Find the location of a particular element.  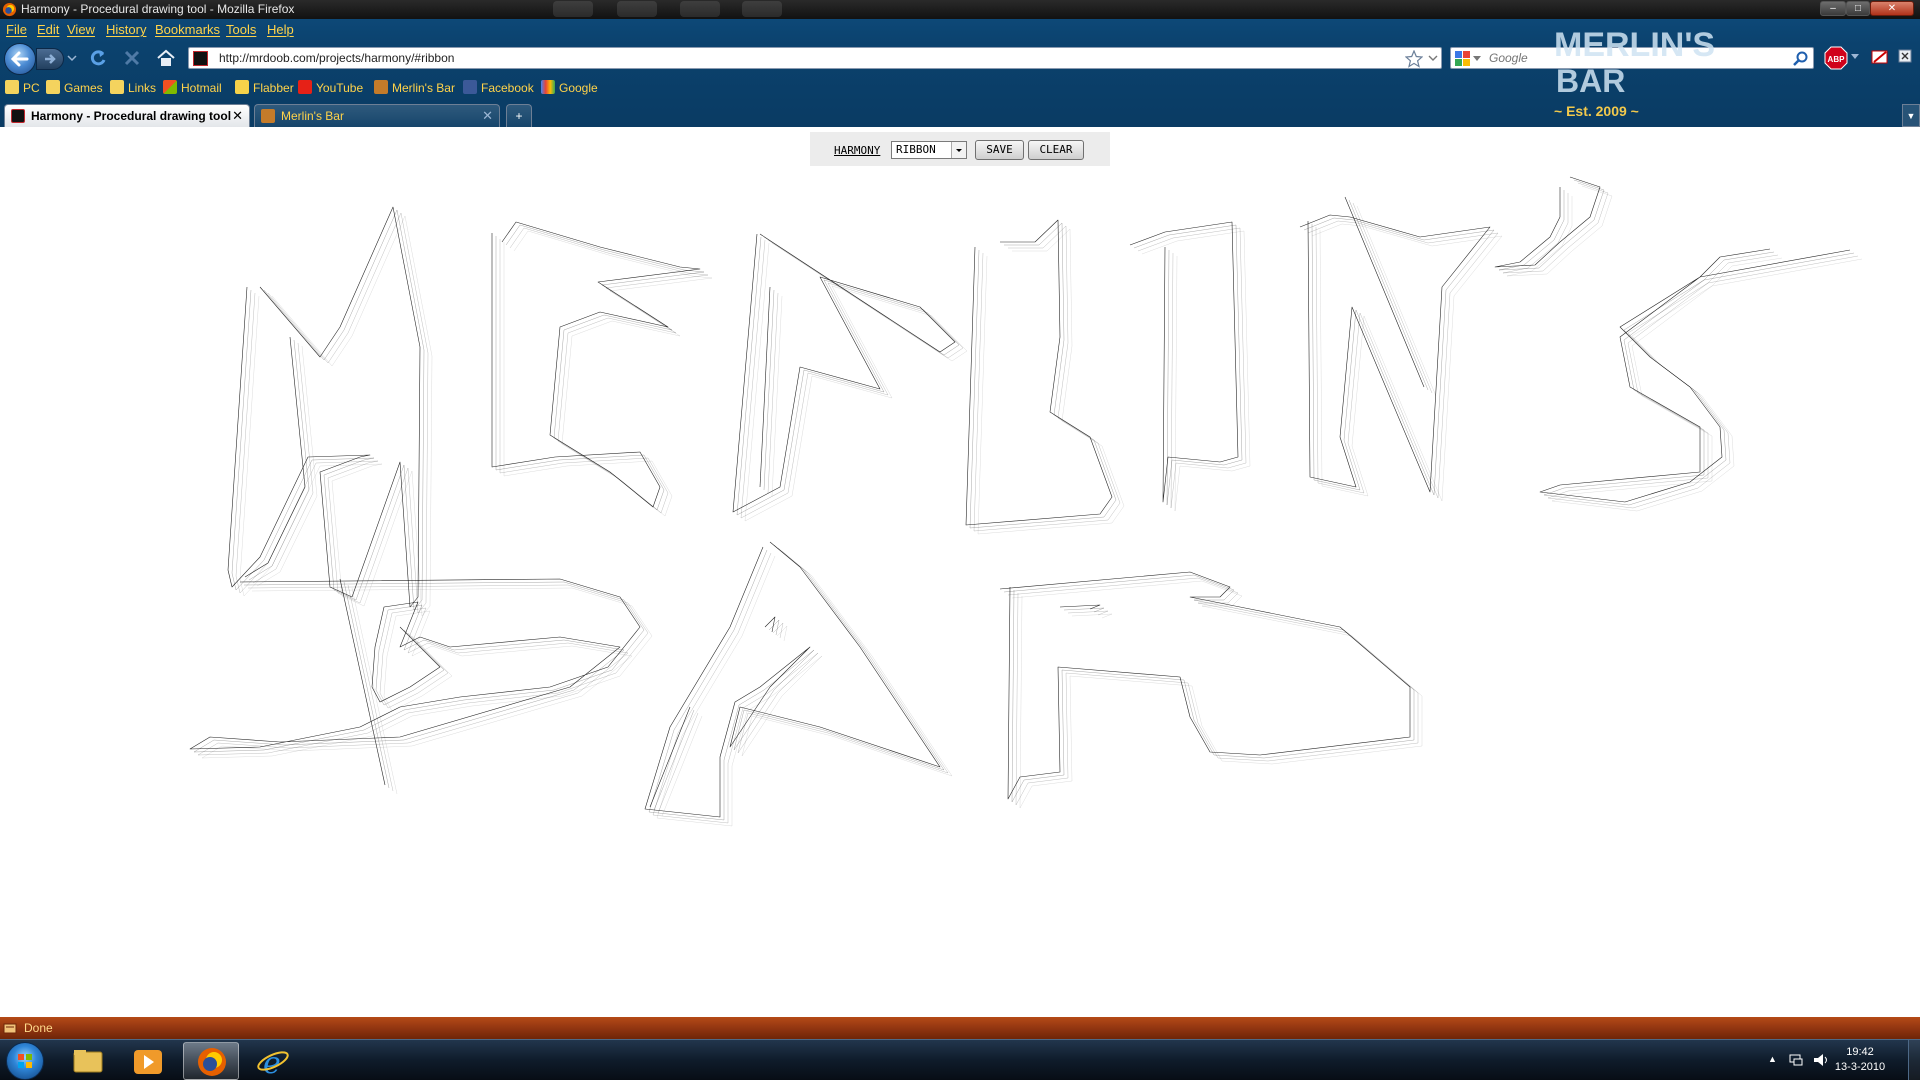

letter-e is located at coordinates (602, 369).